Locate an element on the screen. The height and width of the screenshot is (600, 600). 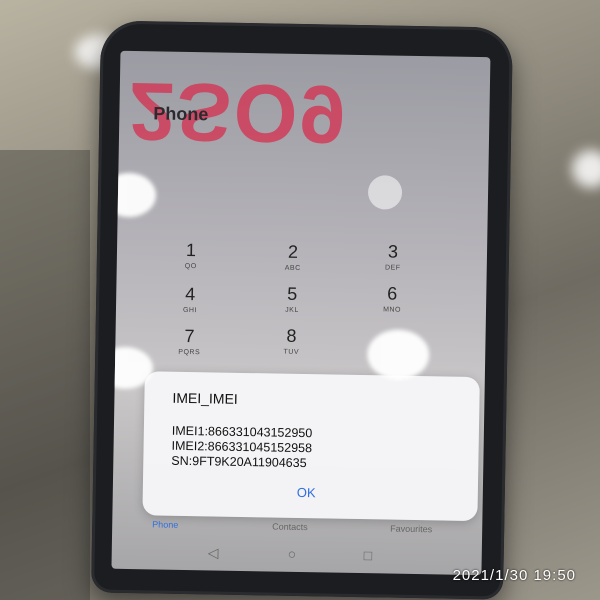
imei2-text: IMEI2:866331045152958 is located at coordinates (242, 447).